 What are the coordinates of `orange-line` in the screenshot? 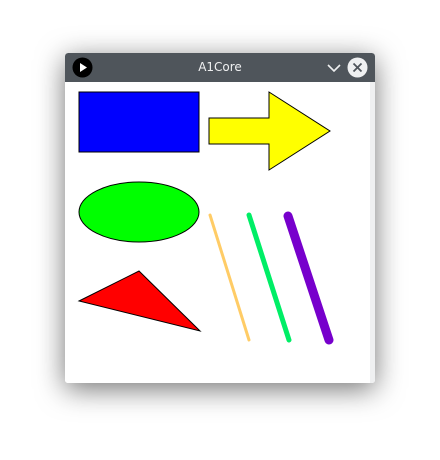 It's located at (229, 277).